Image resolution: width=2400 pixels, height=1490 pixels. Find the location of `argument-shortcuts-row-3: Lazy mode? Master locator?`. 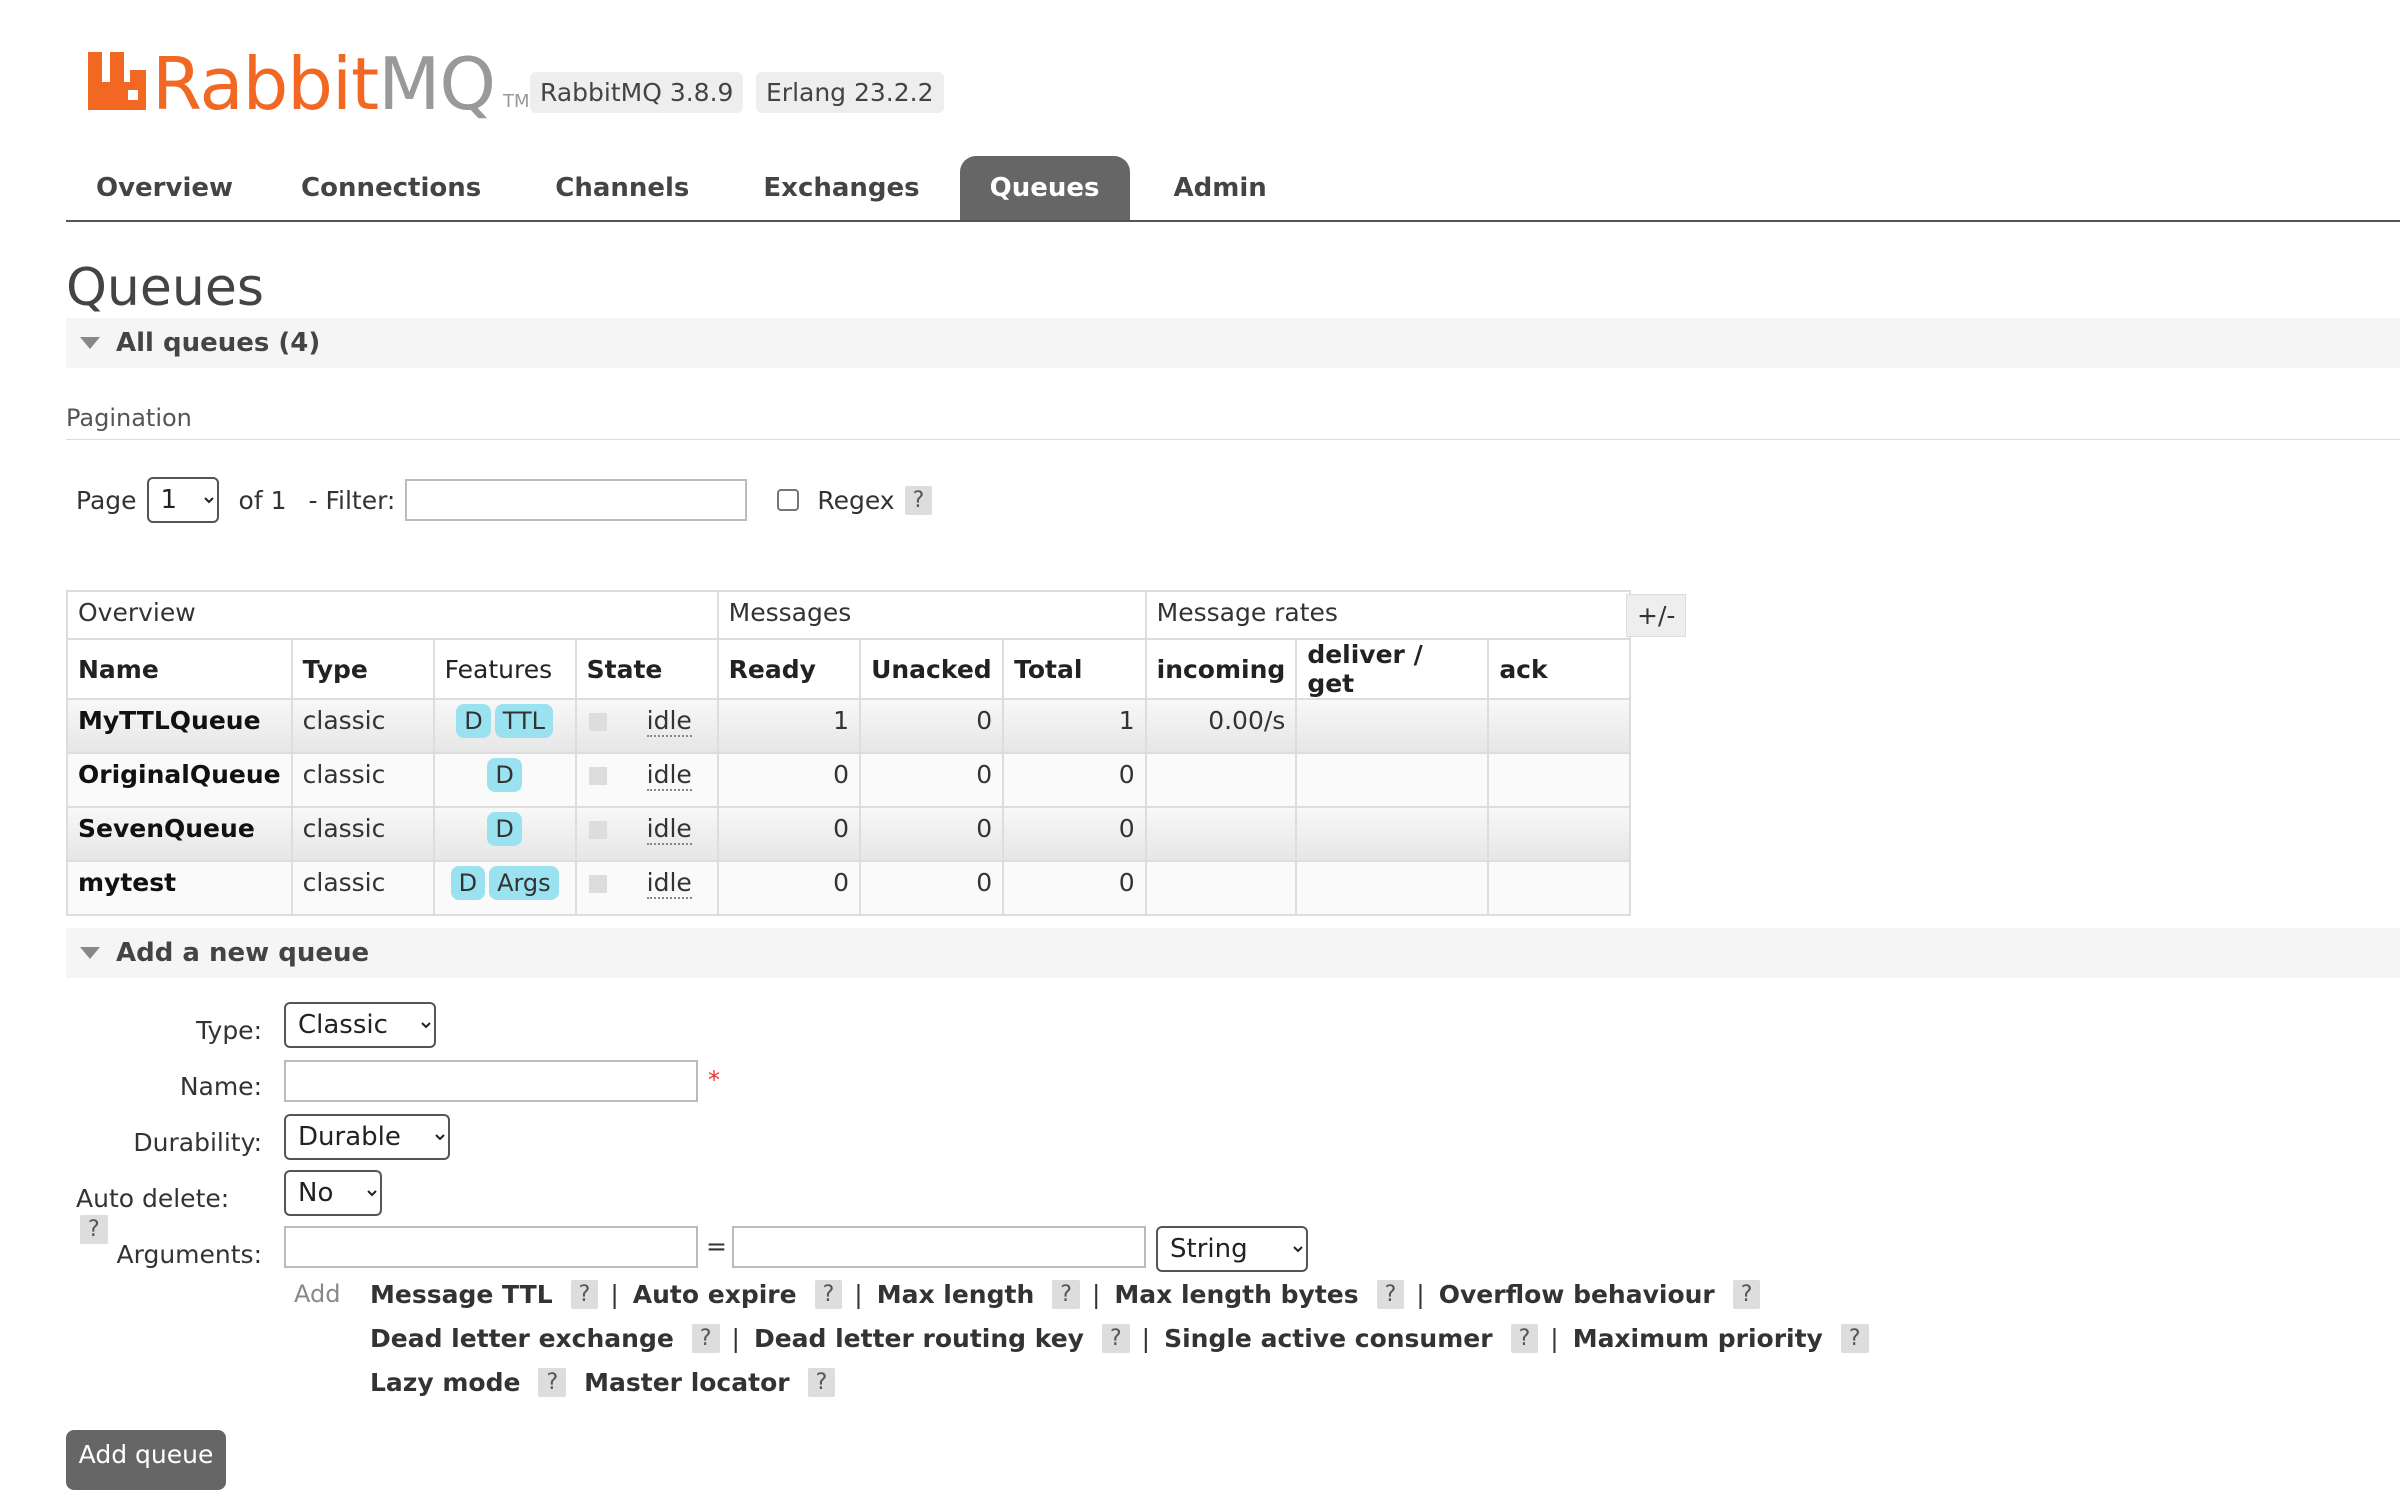

argument-shortcuts-row-3: Lazy mode? Master locator? is located at coordinates (603, 1382).